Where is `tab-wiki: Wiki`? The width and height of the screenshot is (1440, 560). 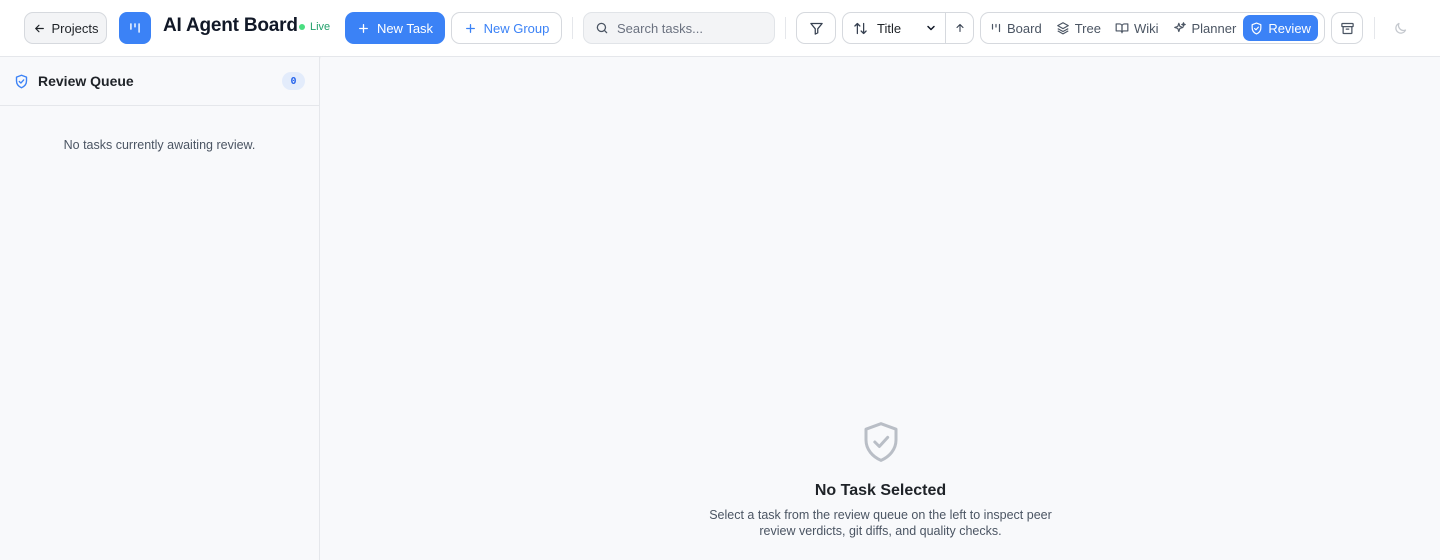
tab-wiki: Wiki is located at coordinates (1137, 28).